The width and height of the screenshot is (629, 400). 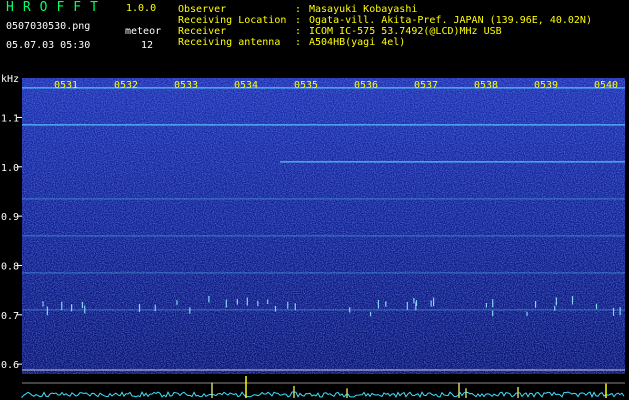 I want to click on info-value: ICOM IC-575 53.7492(@LCD)MHz USB, so click(x=405, y=31).